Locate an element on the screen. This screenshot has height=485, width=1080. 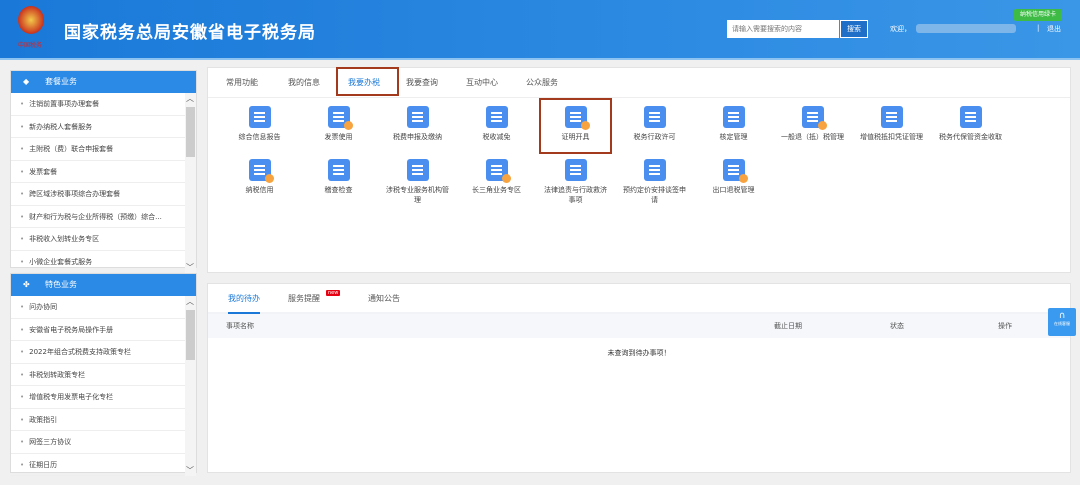
function-item: 税收减免 is located at coordinates (496, 124).